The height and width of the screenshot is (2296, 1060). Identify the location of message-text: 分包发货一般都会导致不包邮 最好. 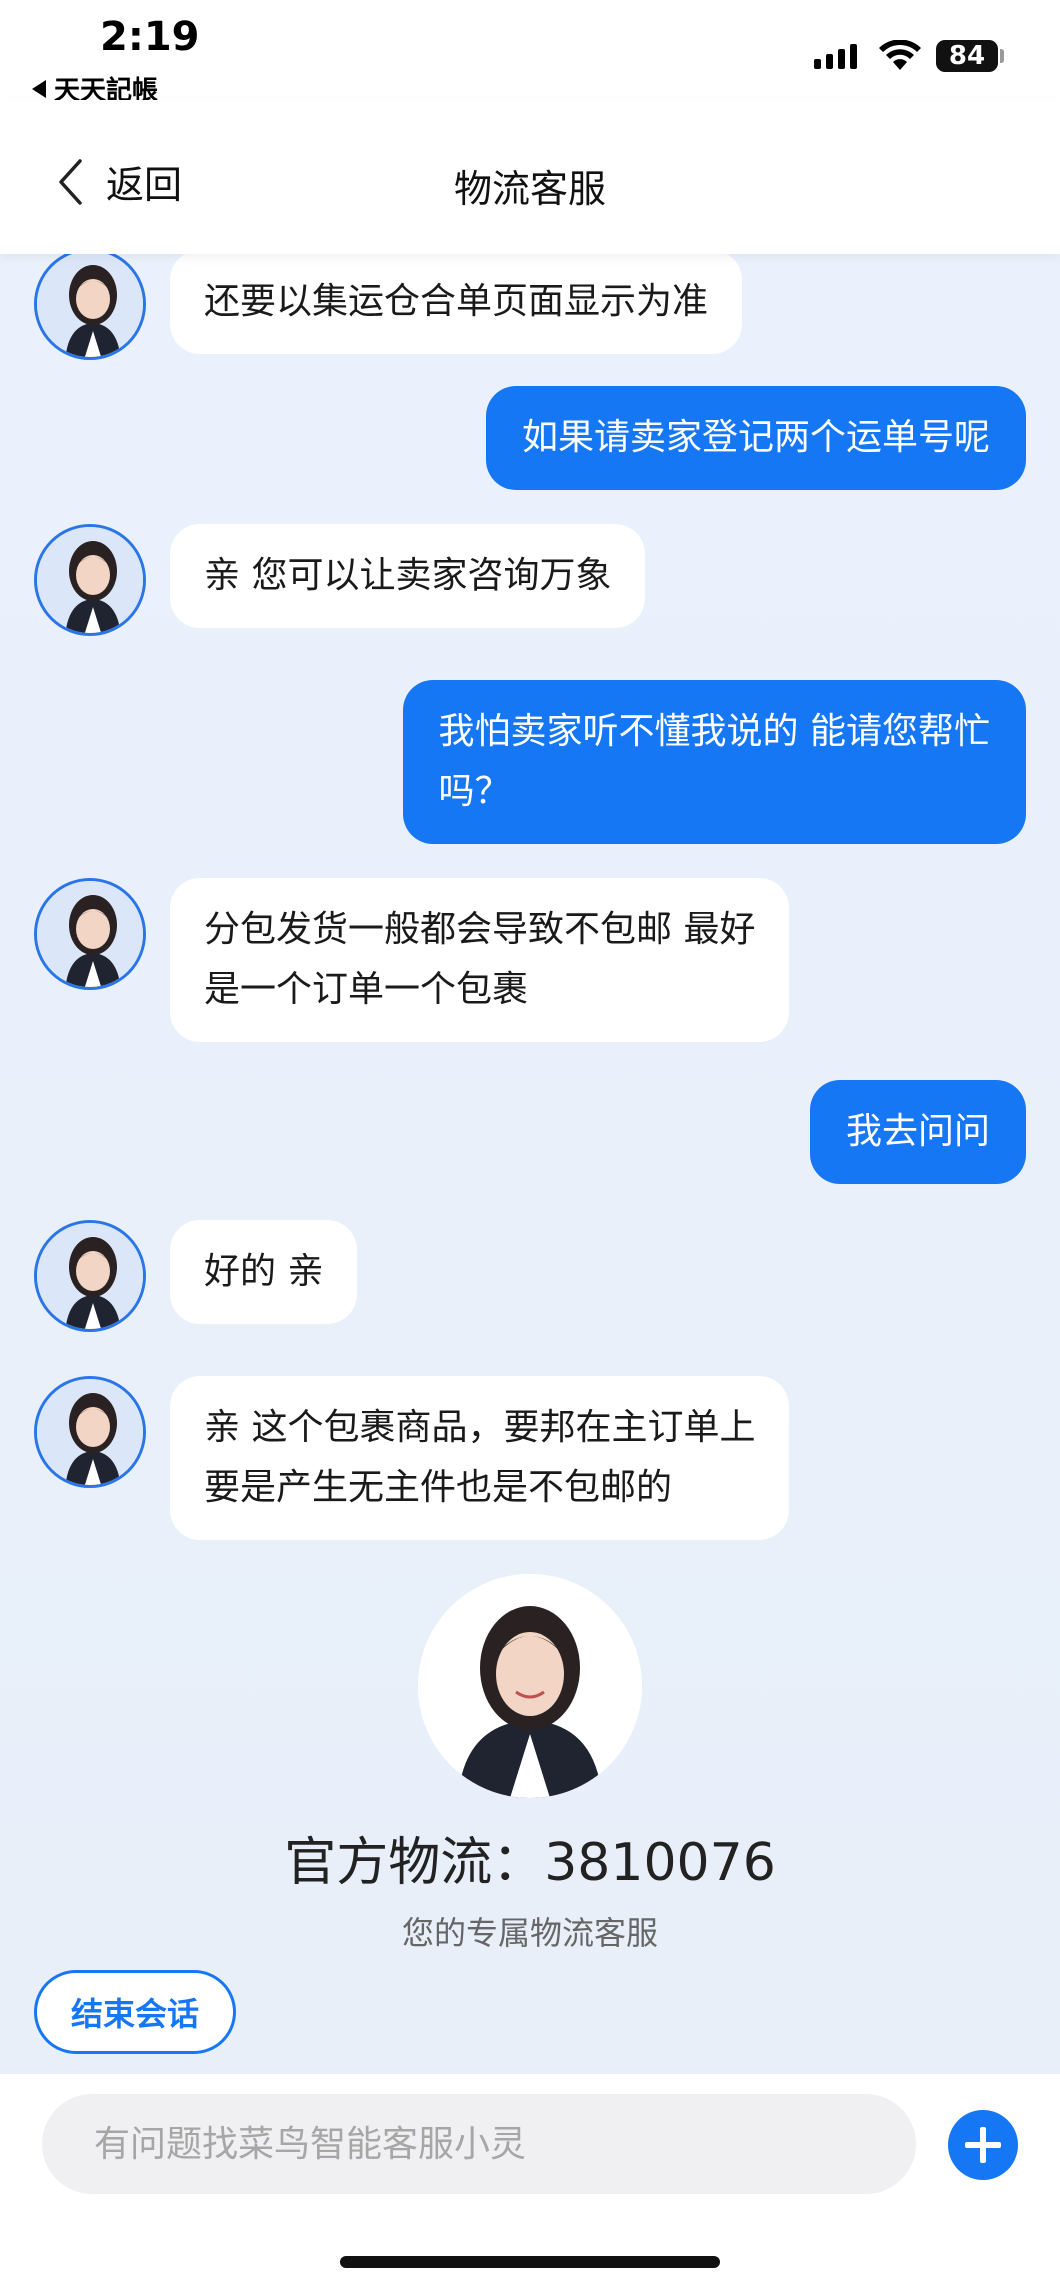
(480, 929).